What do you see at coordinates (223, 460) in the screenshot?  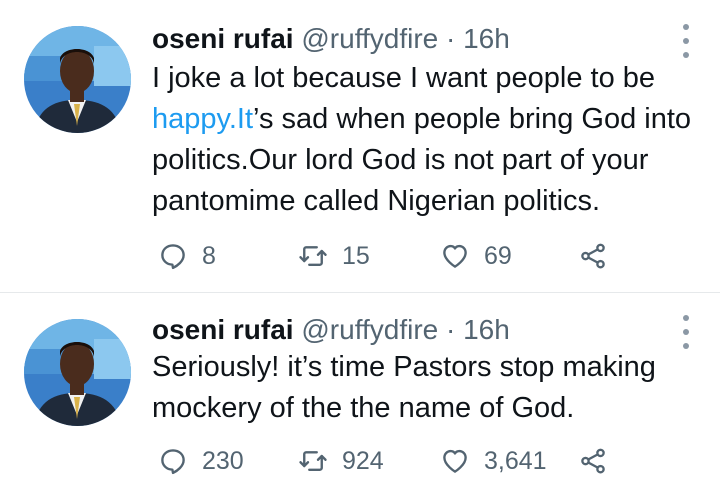 I see `reply-count: 230` at bounding box center [223, 460].